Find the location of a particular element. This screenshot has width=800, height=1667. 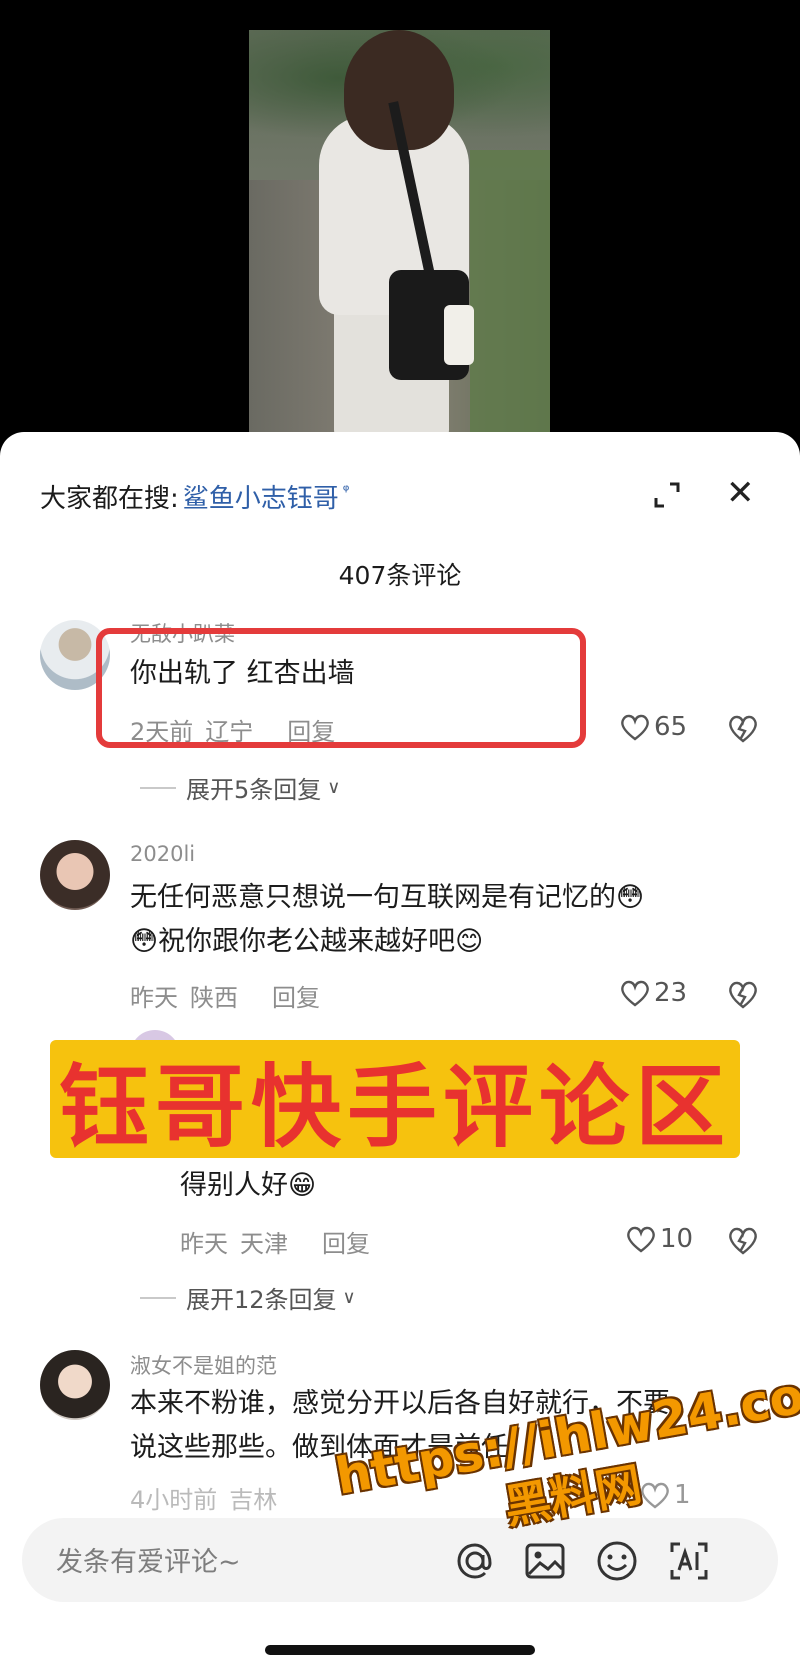

like-button: 10 is located at coordinates (659, 1239).